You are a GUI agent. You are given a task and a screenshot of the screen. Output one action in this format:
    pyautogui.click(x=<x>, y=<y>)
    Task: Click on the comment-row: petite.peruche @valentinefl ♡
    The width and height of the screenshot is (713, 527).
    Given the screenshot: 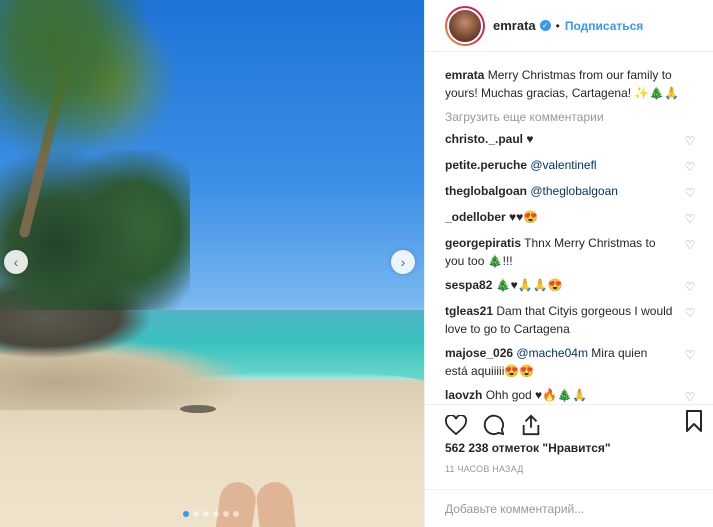 What is the action you would take?
    pyautogui.click(x=571, y=166)
    